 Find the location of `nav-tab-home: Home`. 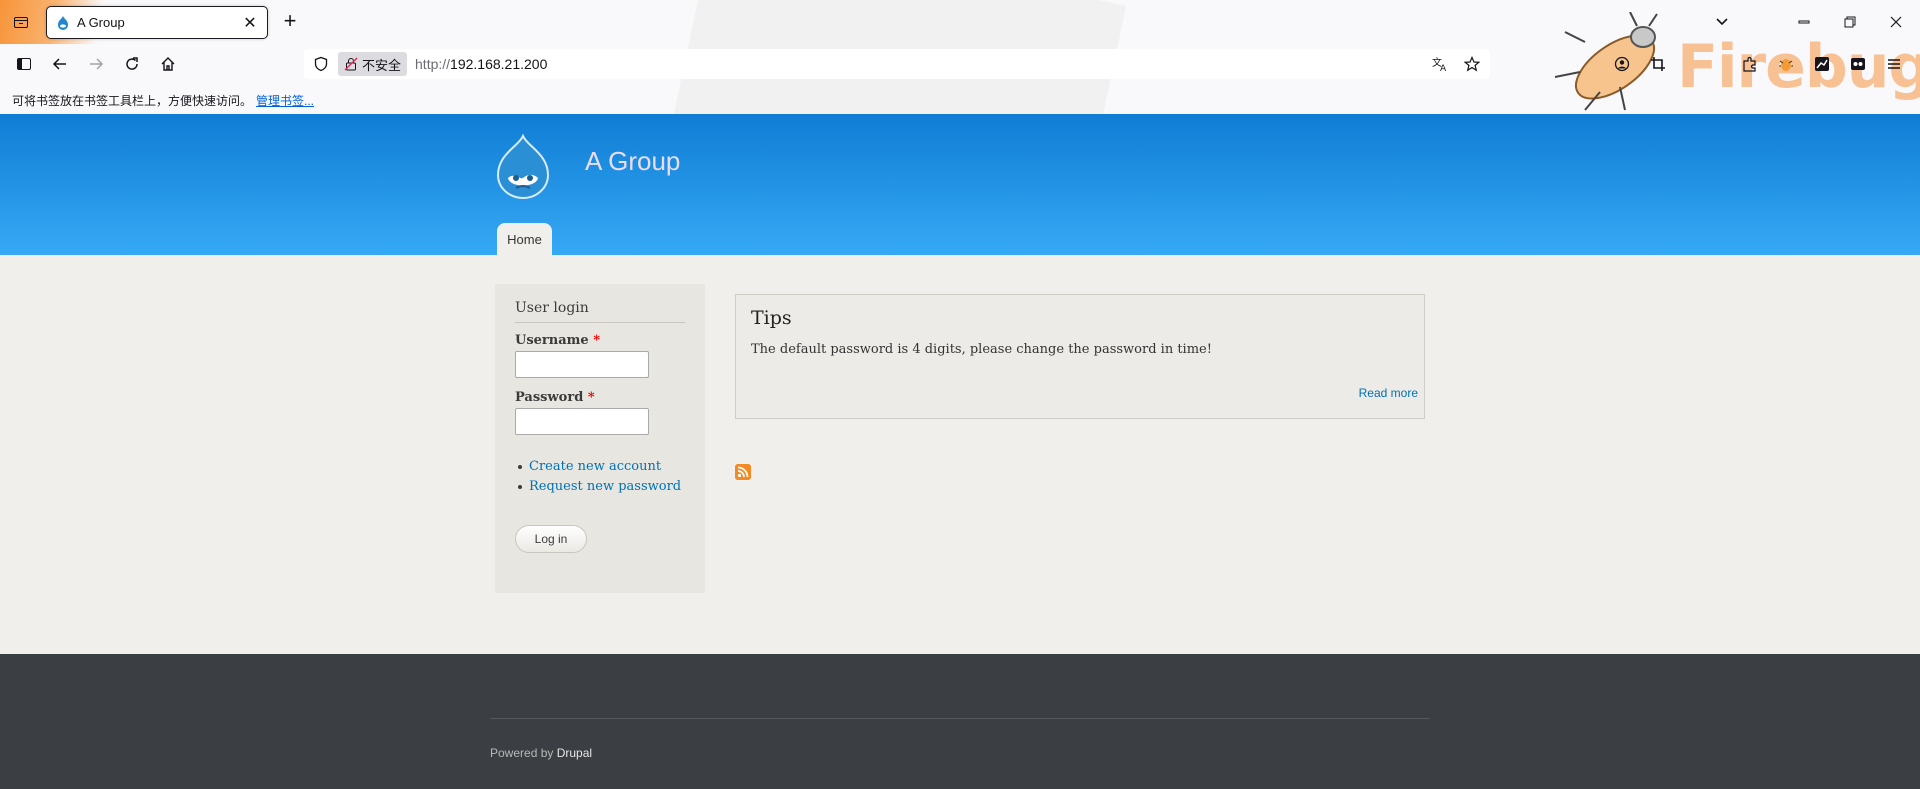

nav-tab-home: Home is located at coordinates (524, 239).